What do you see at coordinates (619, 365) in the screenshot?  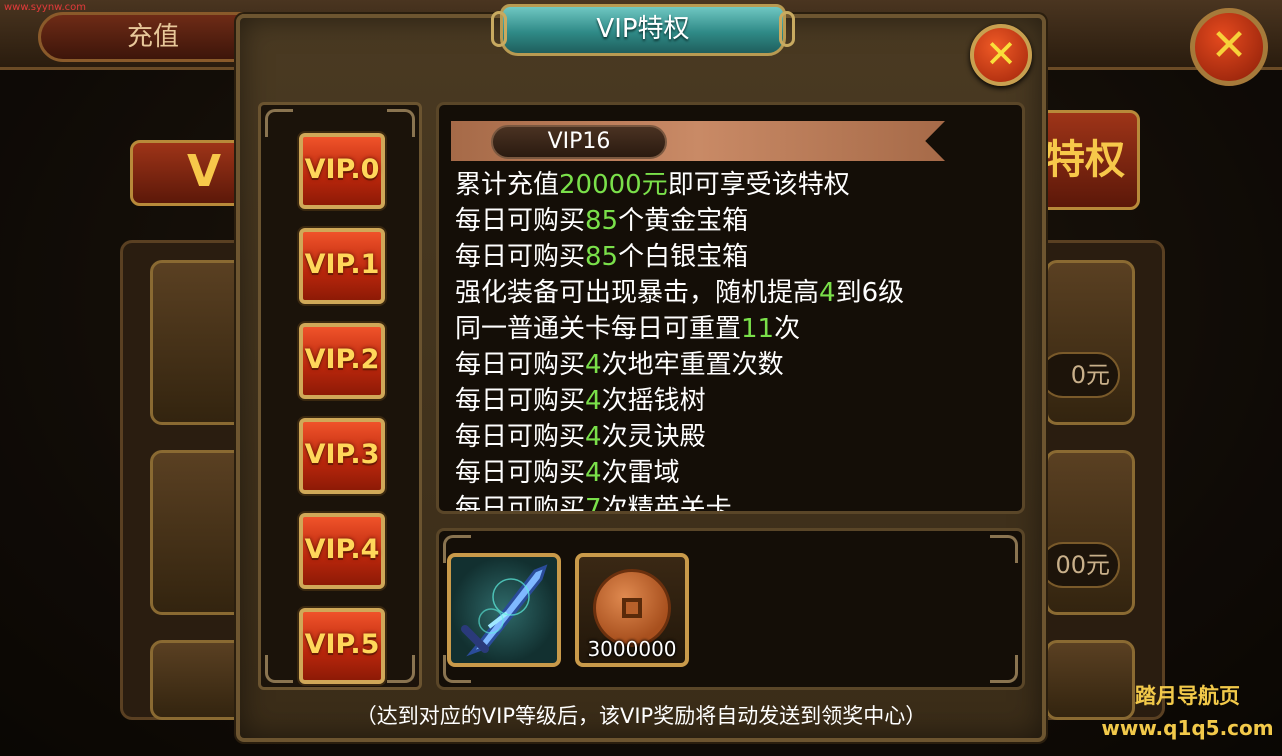 I see `benefit-item: 每日可购买4次地牢重置次数` at bounding box center [619, 365].